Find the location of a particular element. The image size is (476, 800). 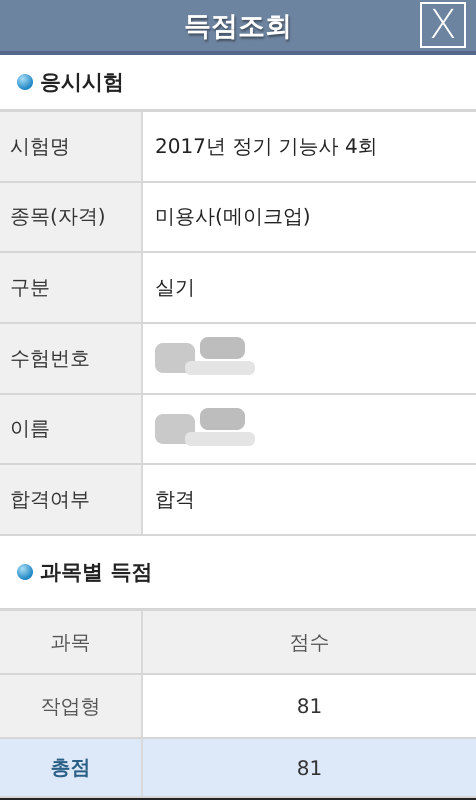

field-label: 종목(자격) is located at coordinates (71, 217).